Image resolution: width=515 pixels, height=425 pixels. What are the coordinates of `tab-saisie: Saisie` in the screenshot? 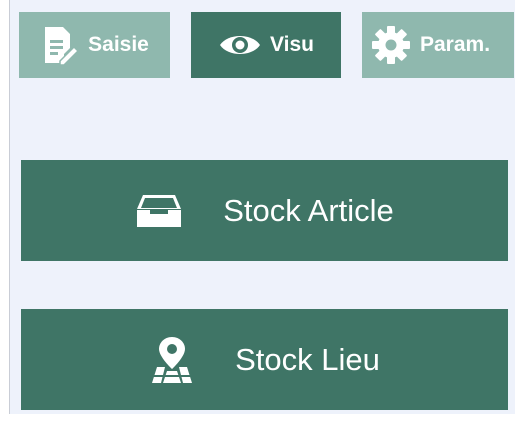 It's located at (94, 45).